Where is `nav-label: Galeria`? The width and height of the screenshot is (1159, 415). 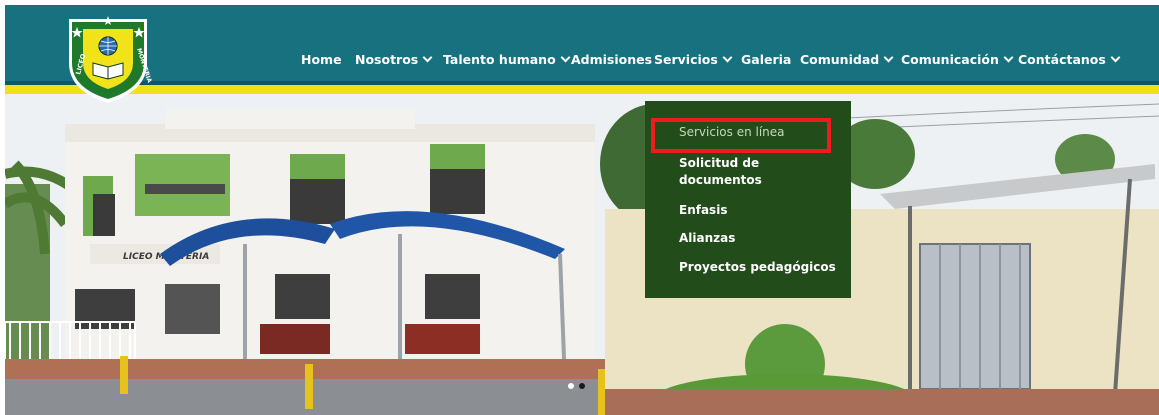 nav-label: Galeria is located at coordinates (766, 59).